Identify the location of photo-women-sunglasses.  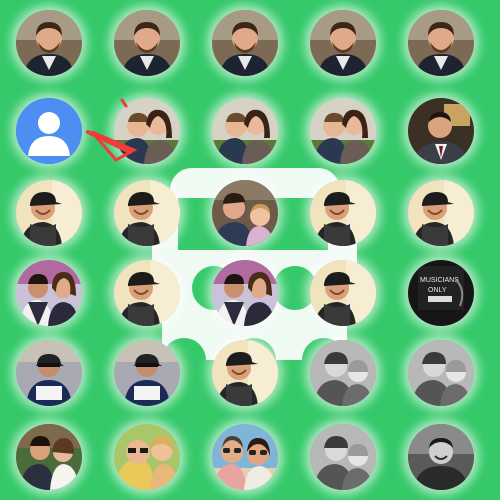
(245, 457).